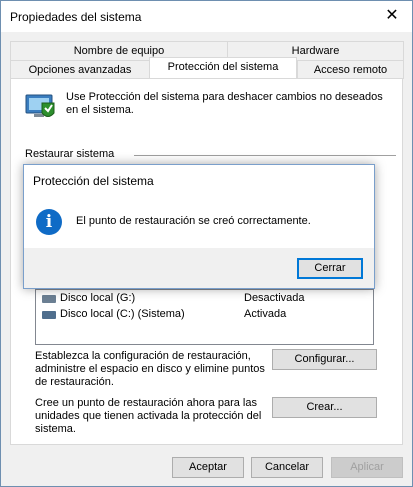 The width and height of the screenshot is (413, 487). What do you see at coordinates (350, 69) in the screenshot?
I see `tab-remote-access: Acceso remoto` at bounding box center [350, 69].